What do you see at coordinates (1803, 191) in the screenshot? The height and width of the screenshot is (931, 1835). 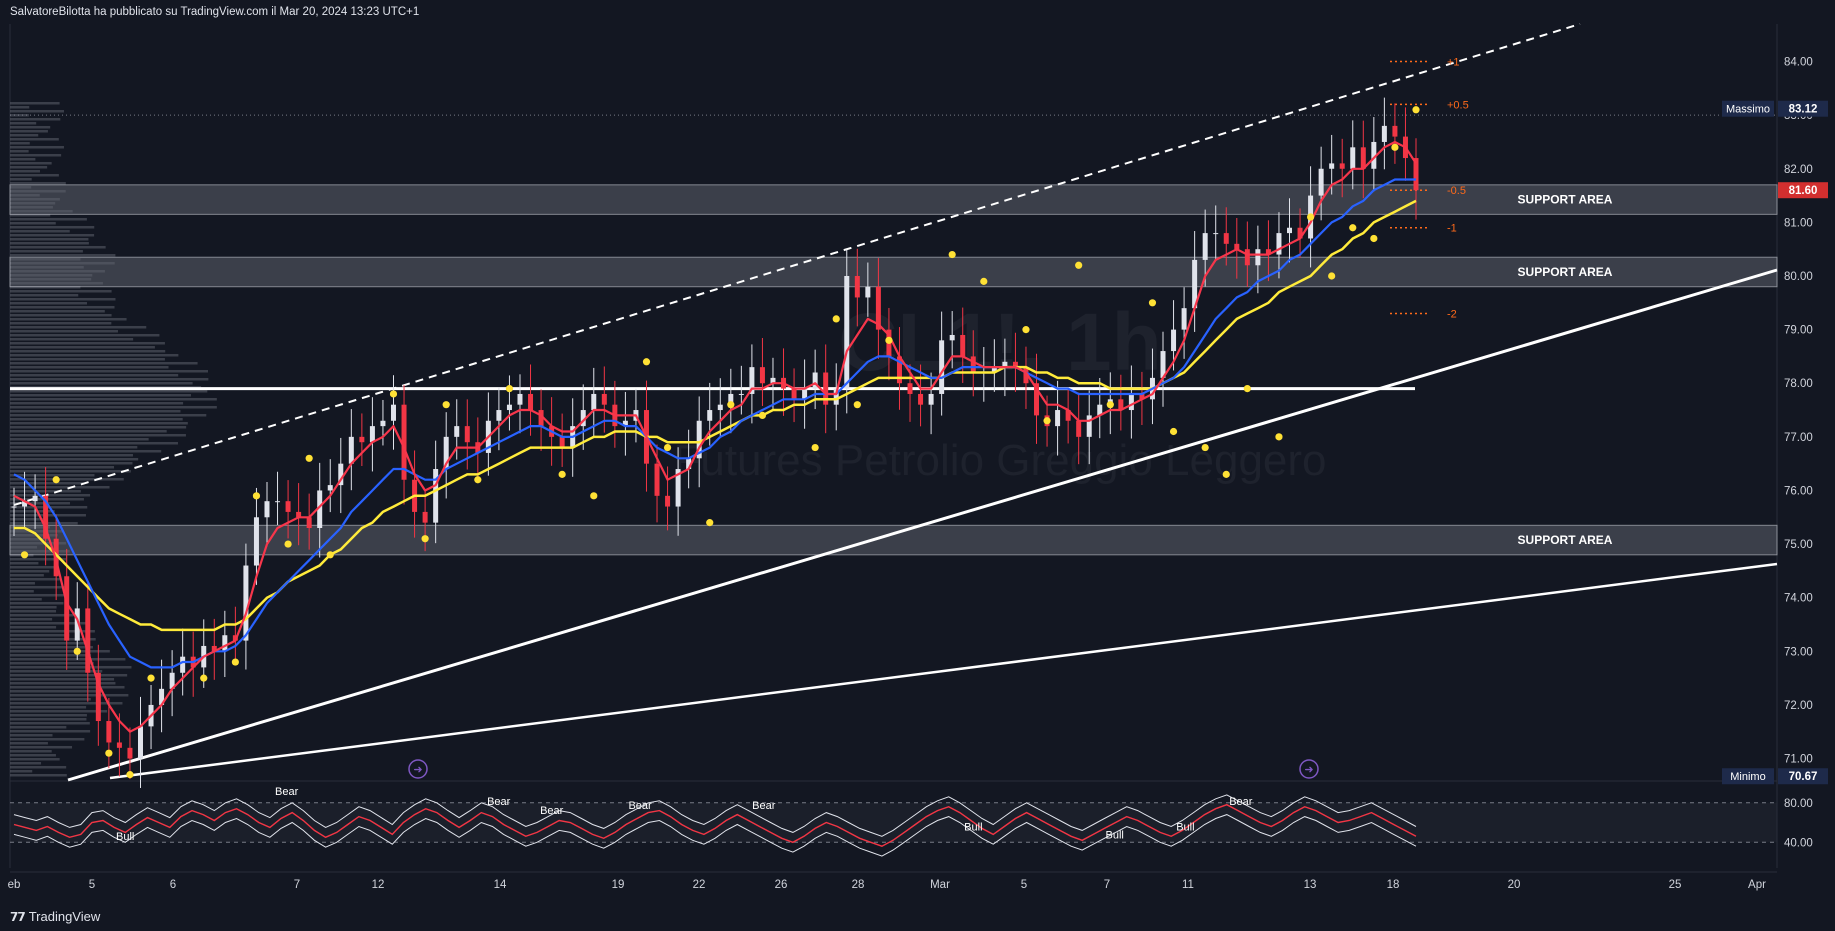 I see `last-price-badge: 81.60` at bounding box center [1803, 191].